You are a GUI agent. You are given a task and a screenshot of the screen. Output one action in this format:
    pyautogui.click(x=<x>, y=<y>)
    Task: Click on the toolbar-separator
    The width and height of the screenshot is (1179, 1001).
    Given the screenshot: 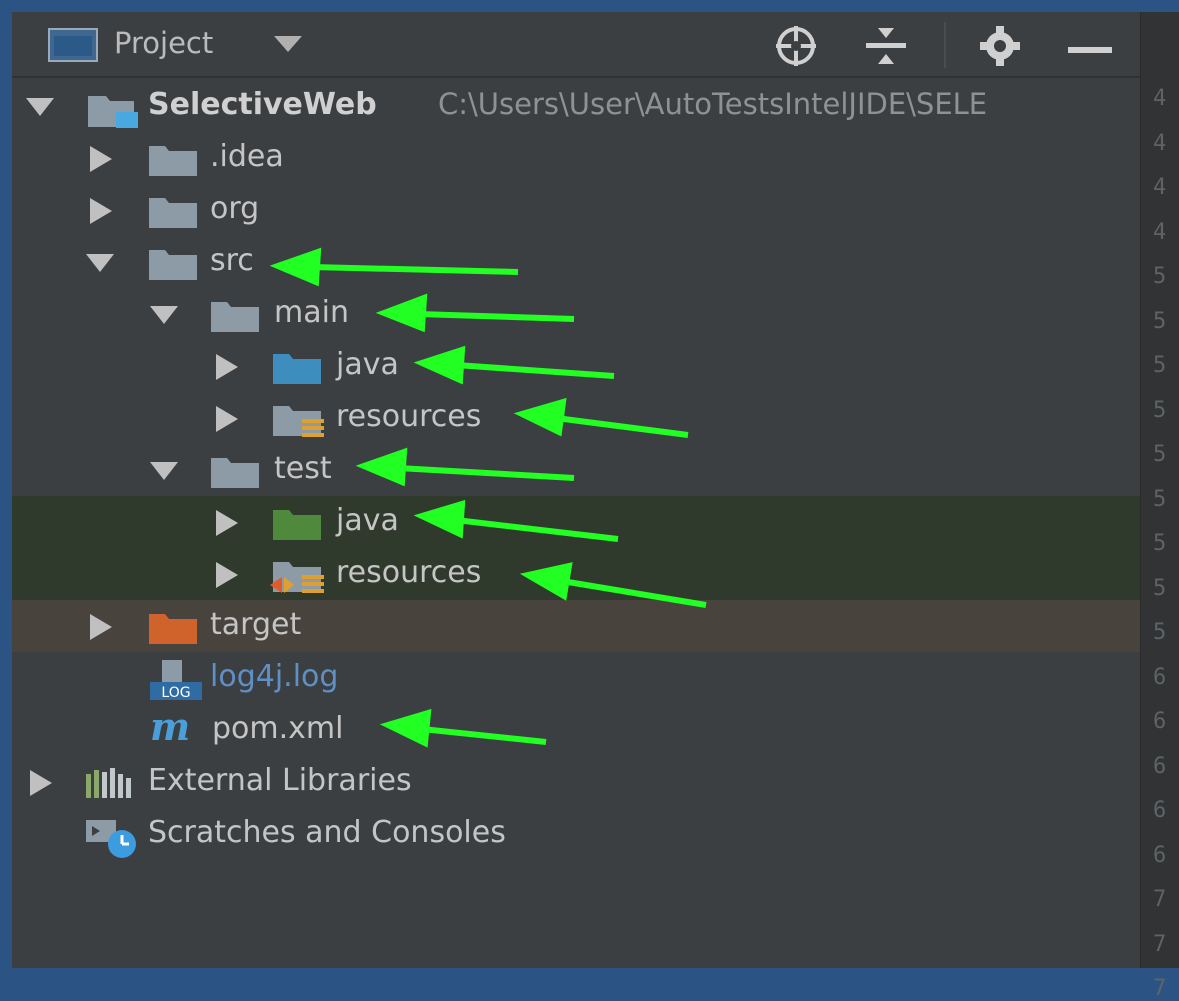 What is the action you would take?
    pyautogui.click(x=945, y=45)
    